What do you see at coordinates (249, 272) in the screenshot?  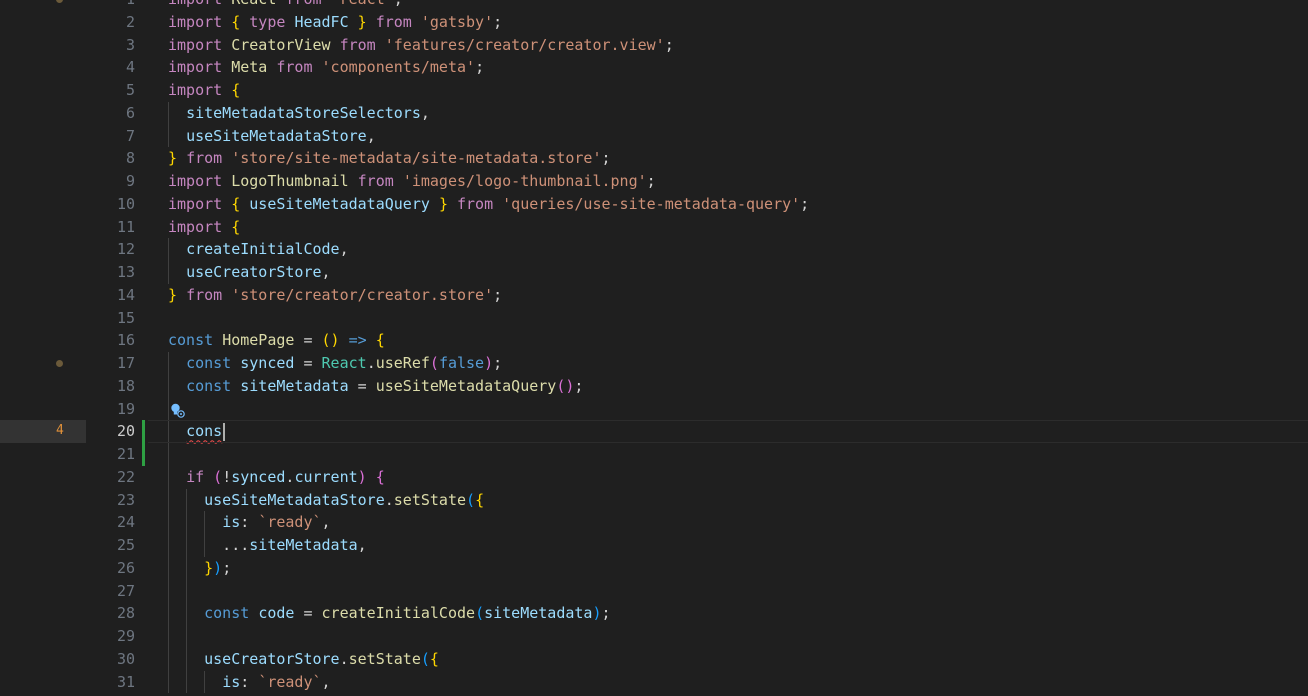 I see `line-code: useCreatorStore,` at bounding box center [249, 272].